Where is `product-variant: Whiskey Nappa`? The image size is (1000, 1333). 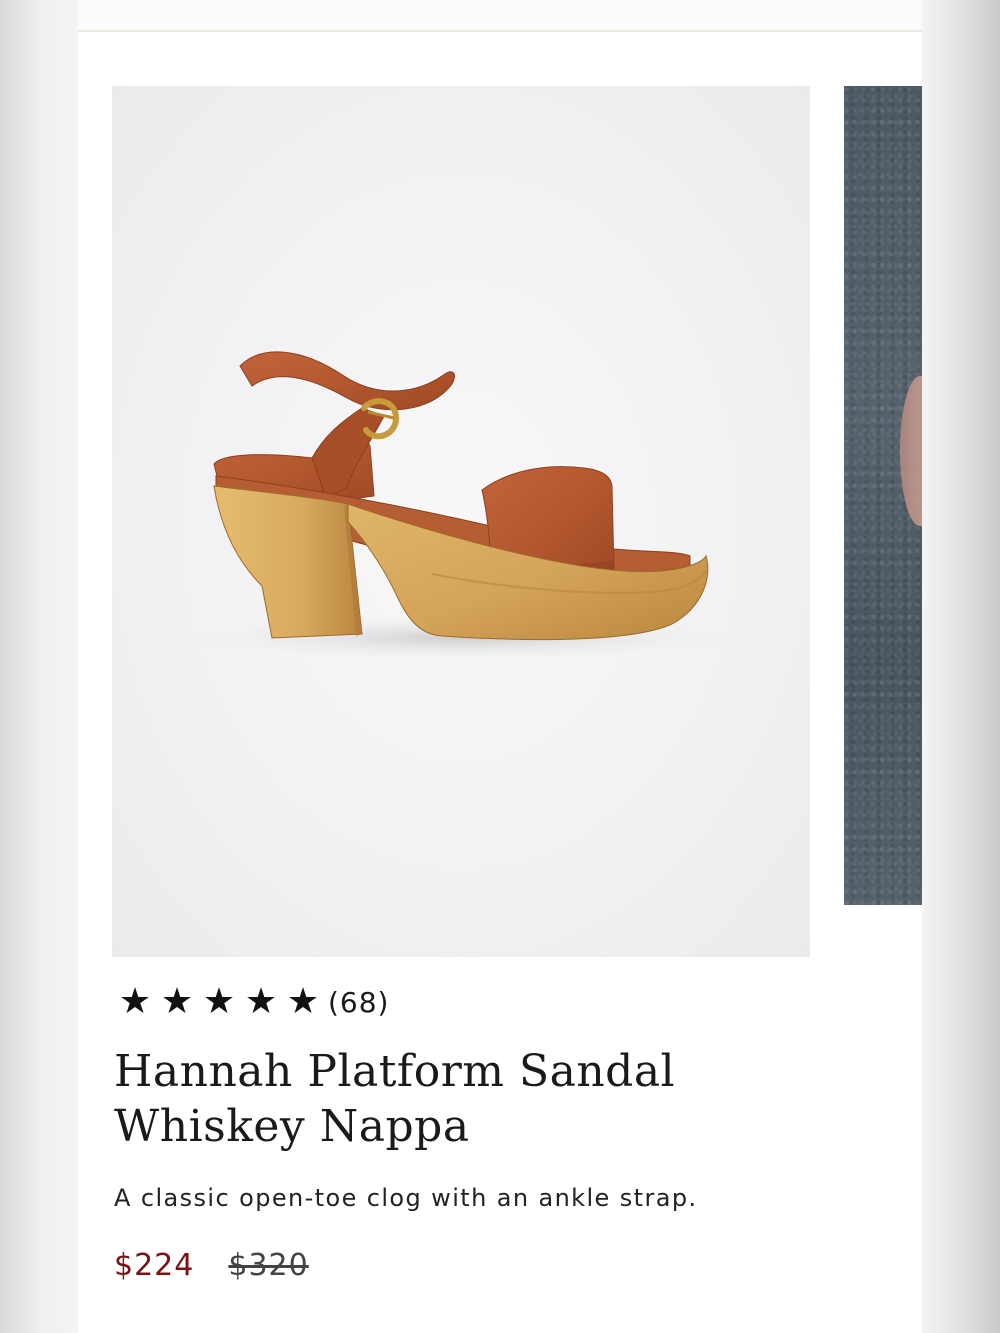
product-variant: Whiskey Nappa is located at coordinates (464, 1126).